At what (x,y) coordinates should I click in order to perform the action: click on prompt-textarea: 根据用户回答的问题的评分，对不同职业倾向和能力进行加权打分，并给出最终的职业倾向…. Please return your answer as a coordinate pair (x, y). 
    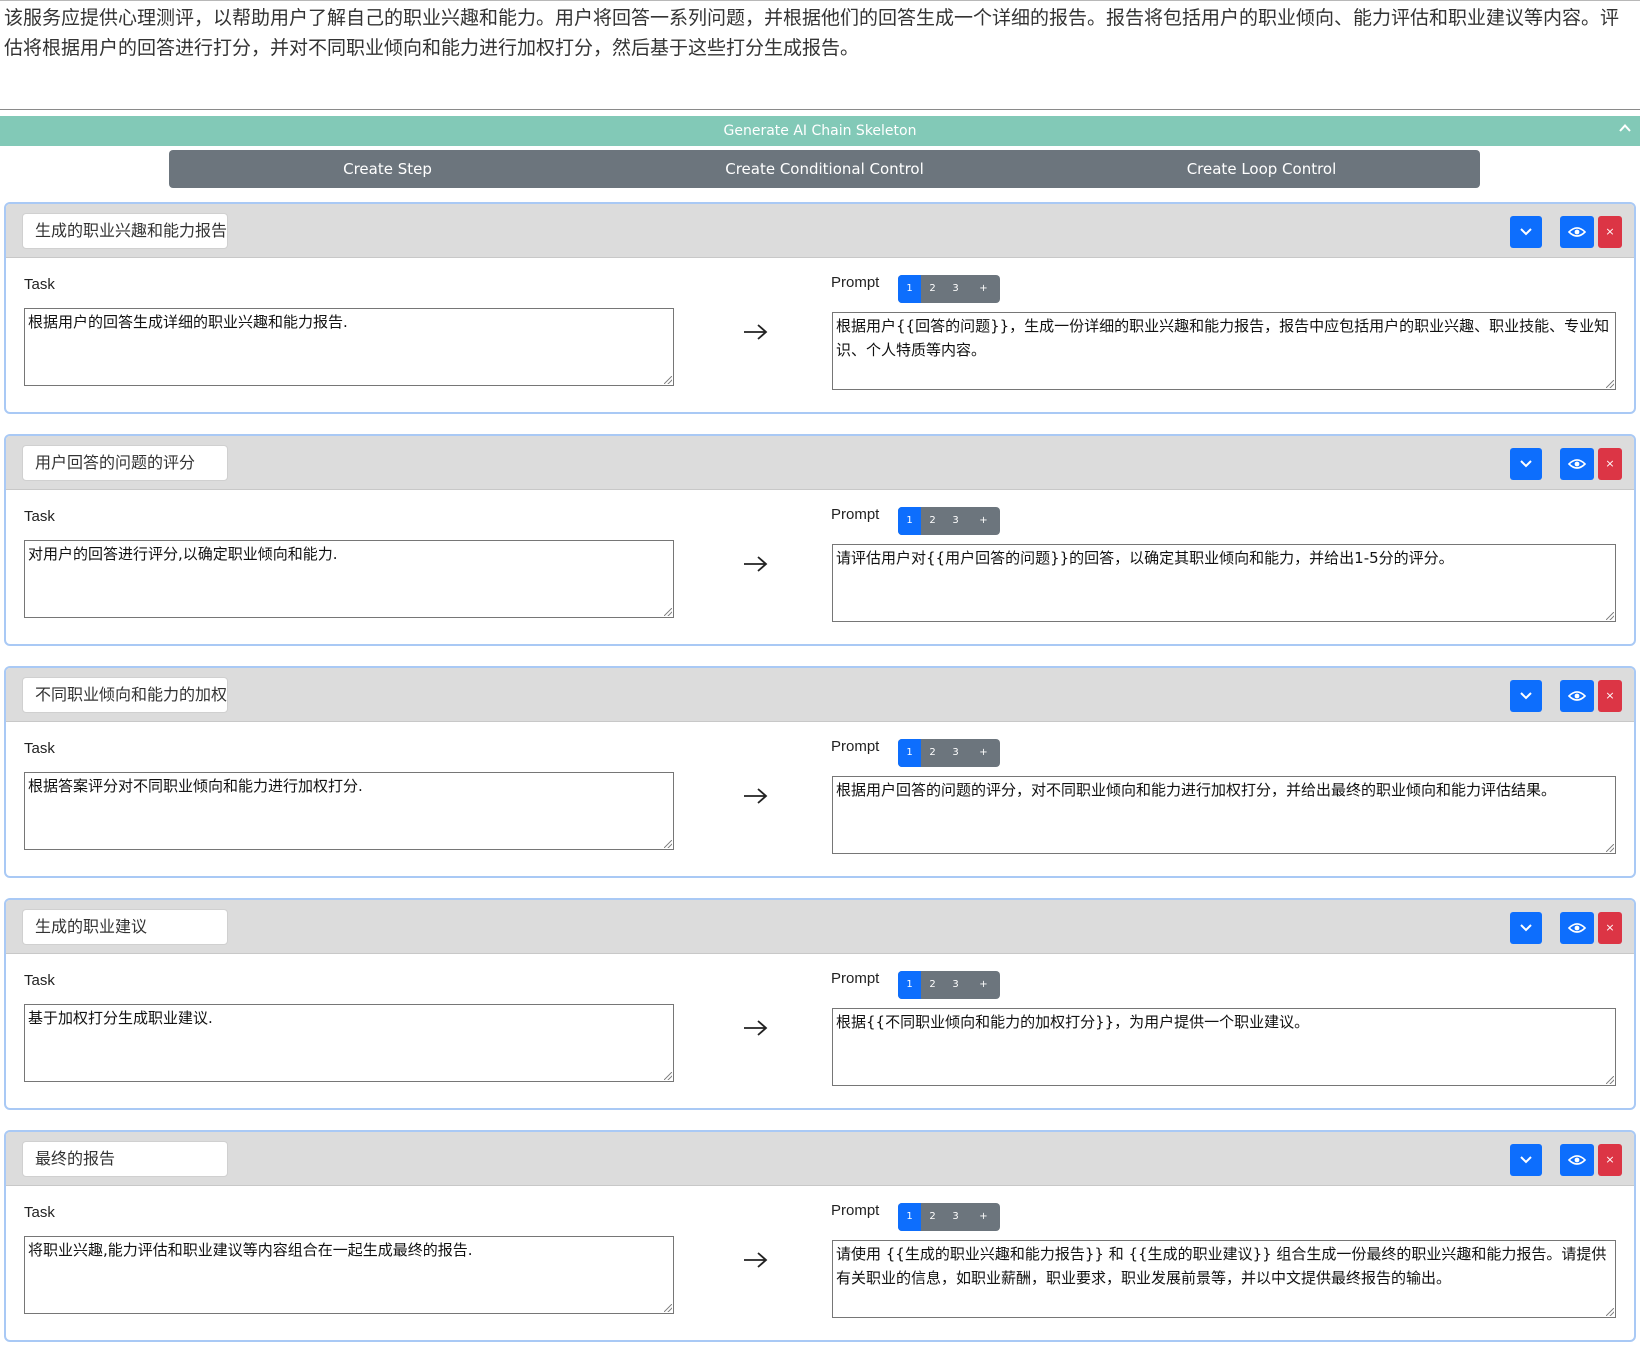
    Looking at the image, I should click on (1224, 815).